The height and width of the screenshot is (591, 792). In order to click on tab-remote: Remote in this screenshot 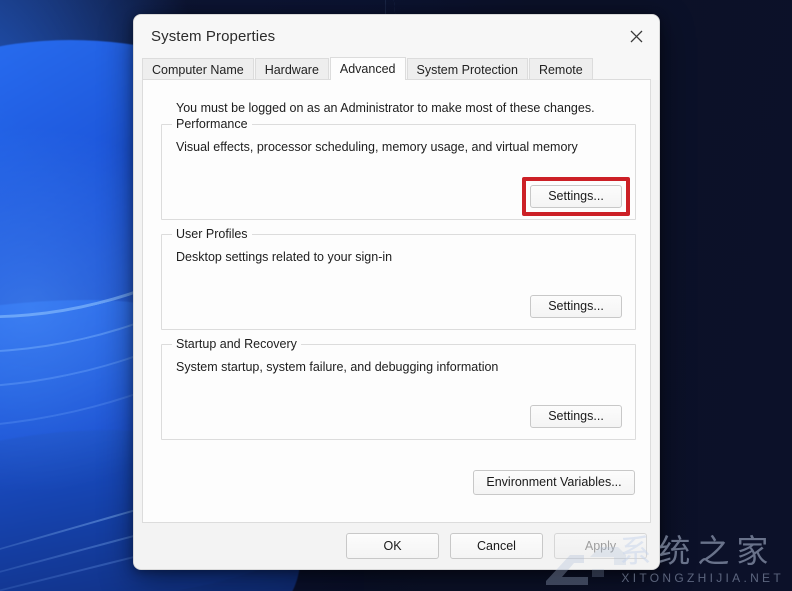, I will do `click(560, 69)`.